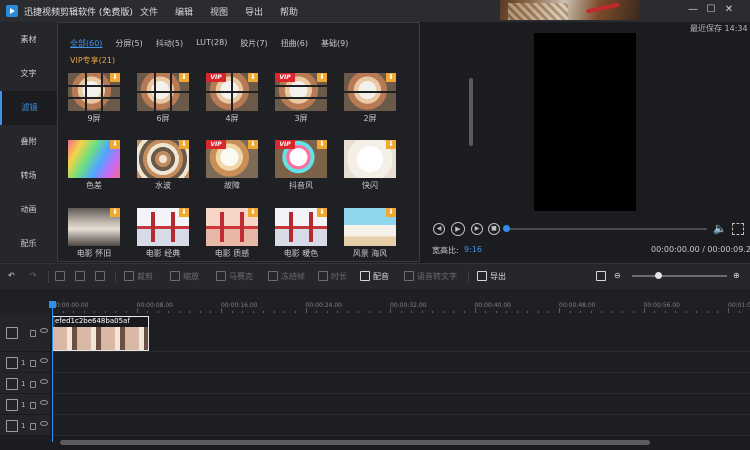  I want to click on filter-item: VIP ⬇ 故障, so click(232, 166).